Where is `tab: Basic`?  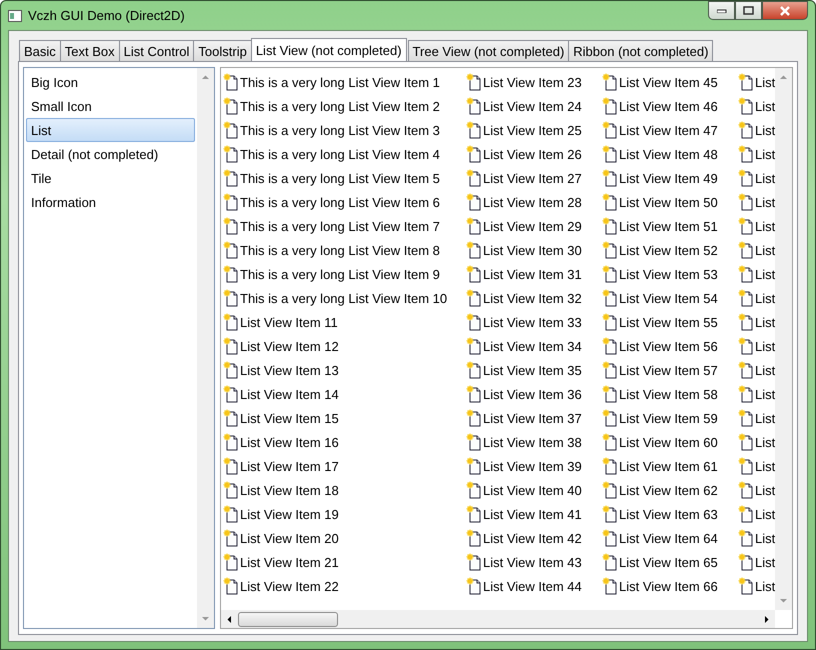
tab: Basic is located at coordinates (40, 50).